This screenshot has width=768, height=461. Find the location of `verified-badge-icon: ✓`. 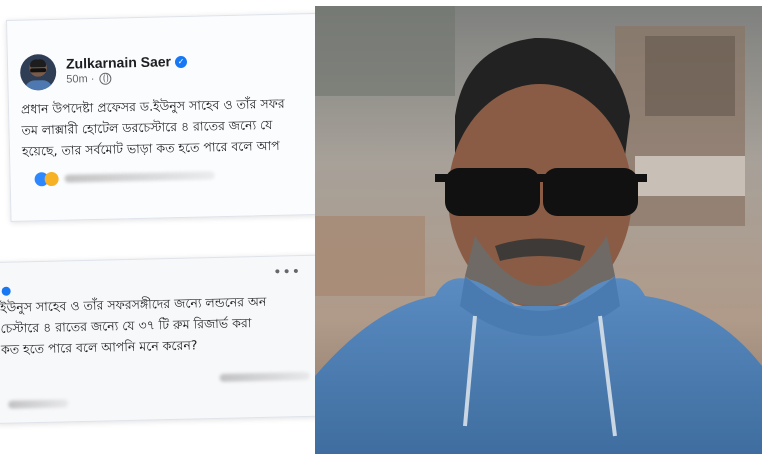

verified-badge-icon: ✓ is located at coordinates (181, 61).